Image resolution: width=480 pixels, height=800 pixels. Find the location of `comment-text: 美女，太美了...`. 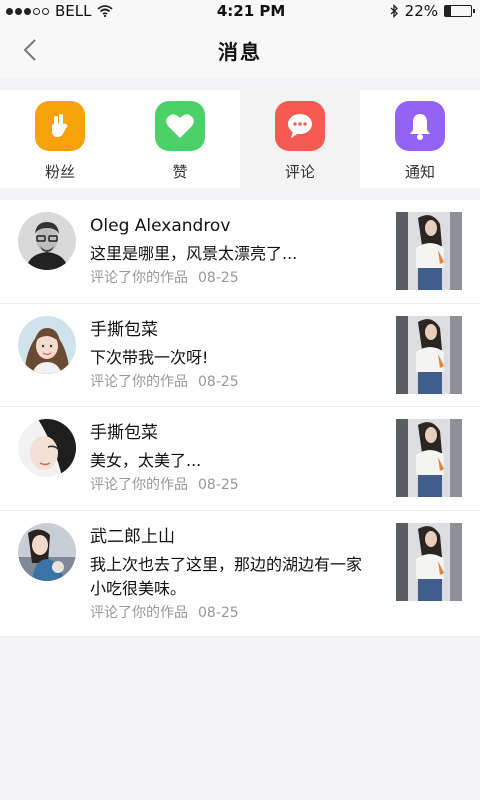

comment-text: 美女，太美了... is located at coordinates (146, 460).